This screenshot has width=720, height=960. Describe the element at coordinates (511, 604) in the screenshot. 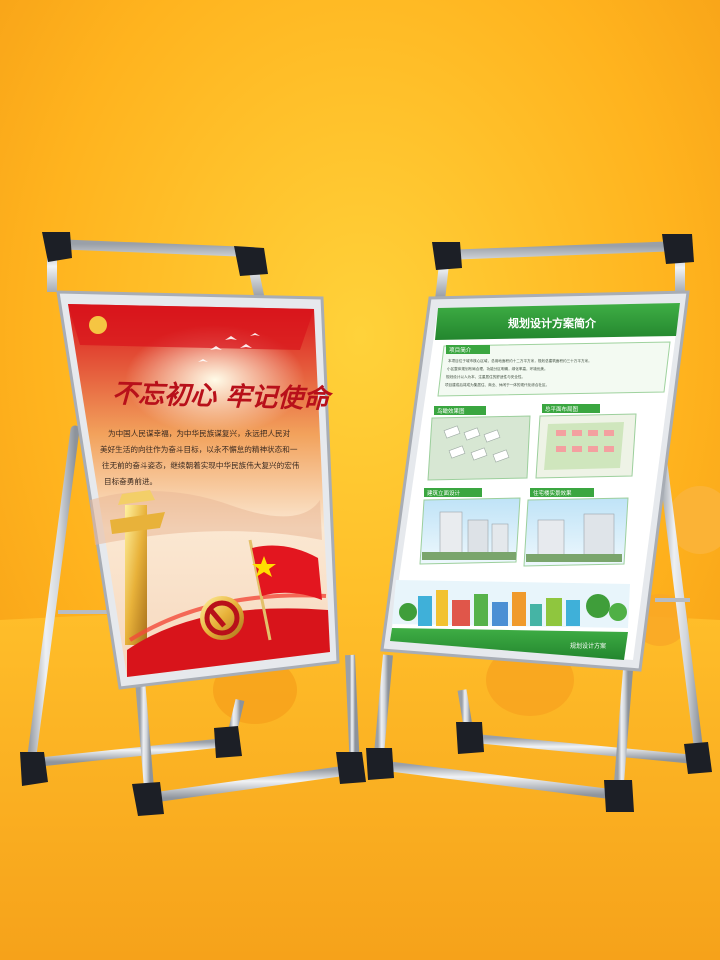

I see `city-skyline-illustration` at that location.